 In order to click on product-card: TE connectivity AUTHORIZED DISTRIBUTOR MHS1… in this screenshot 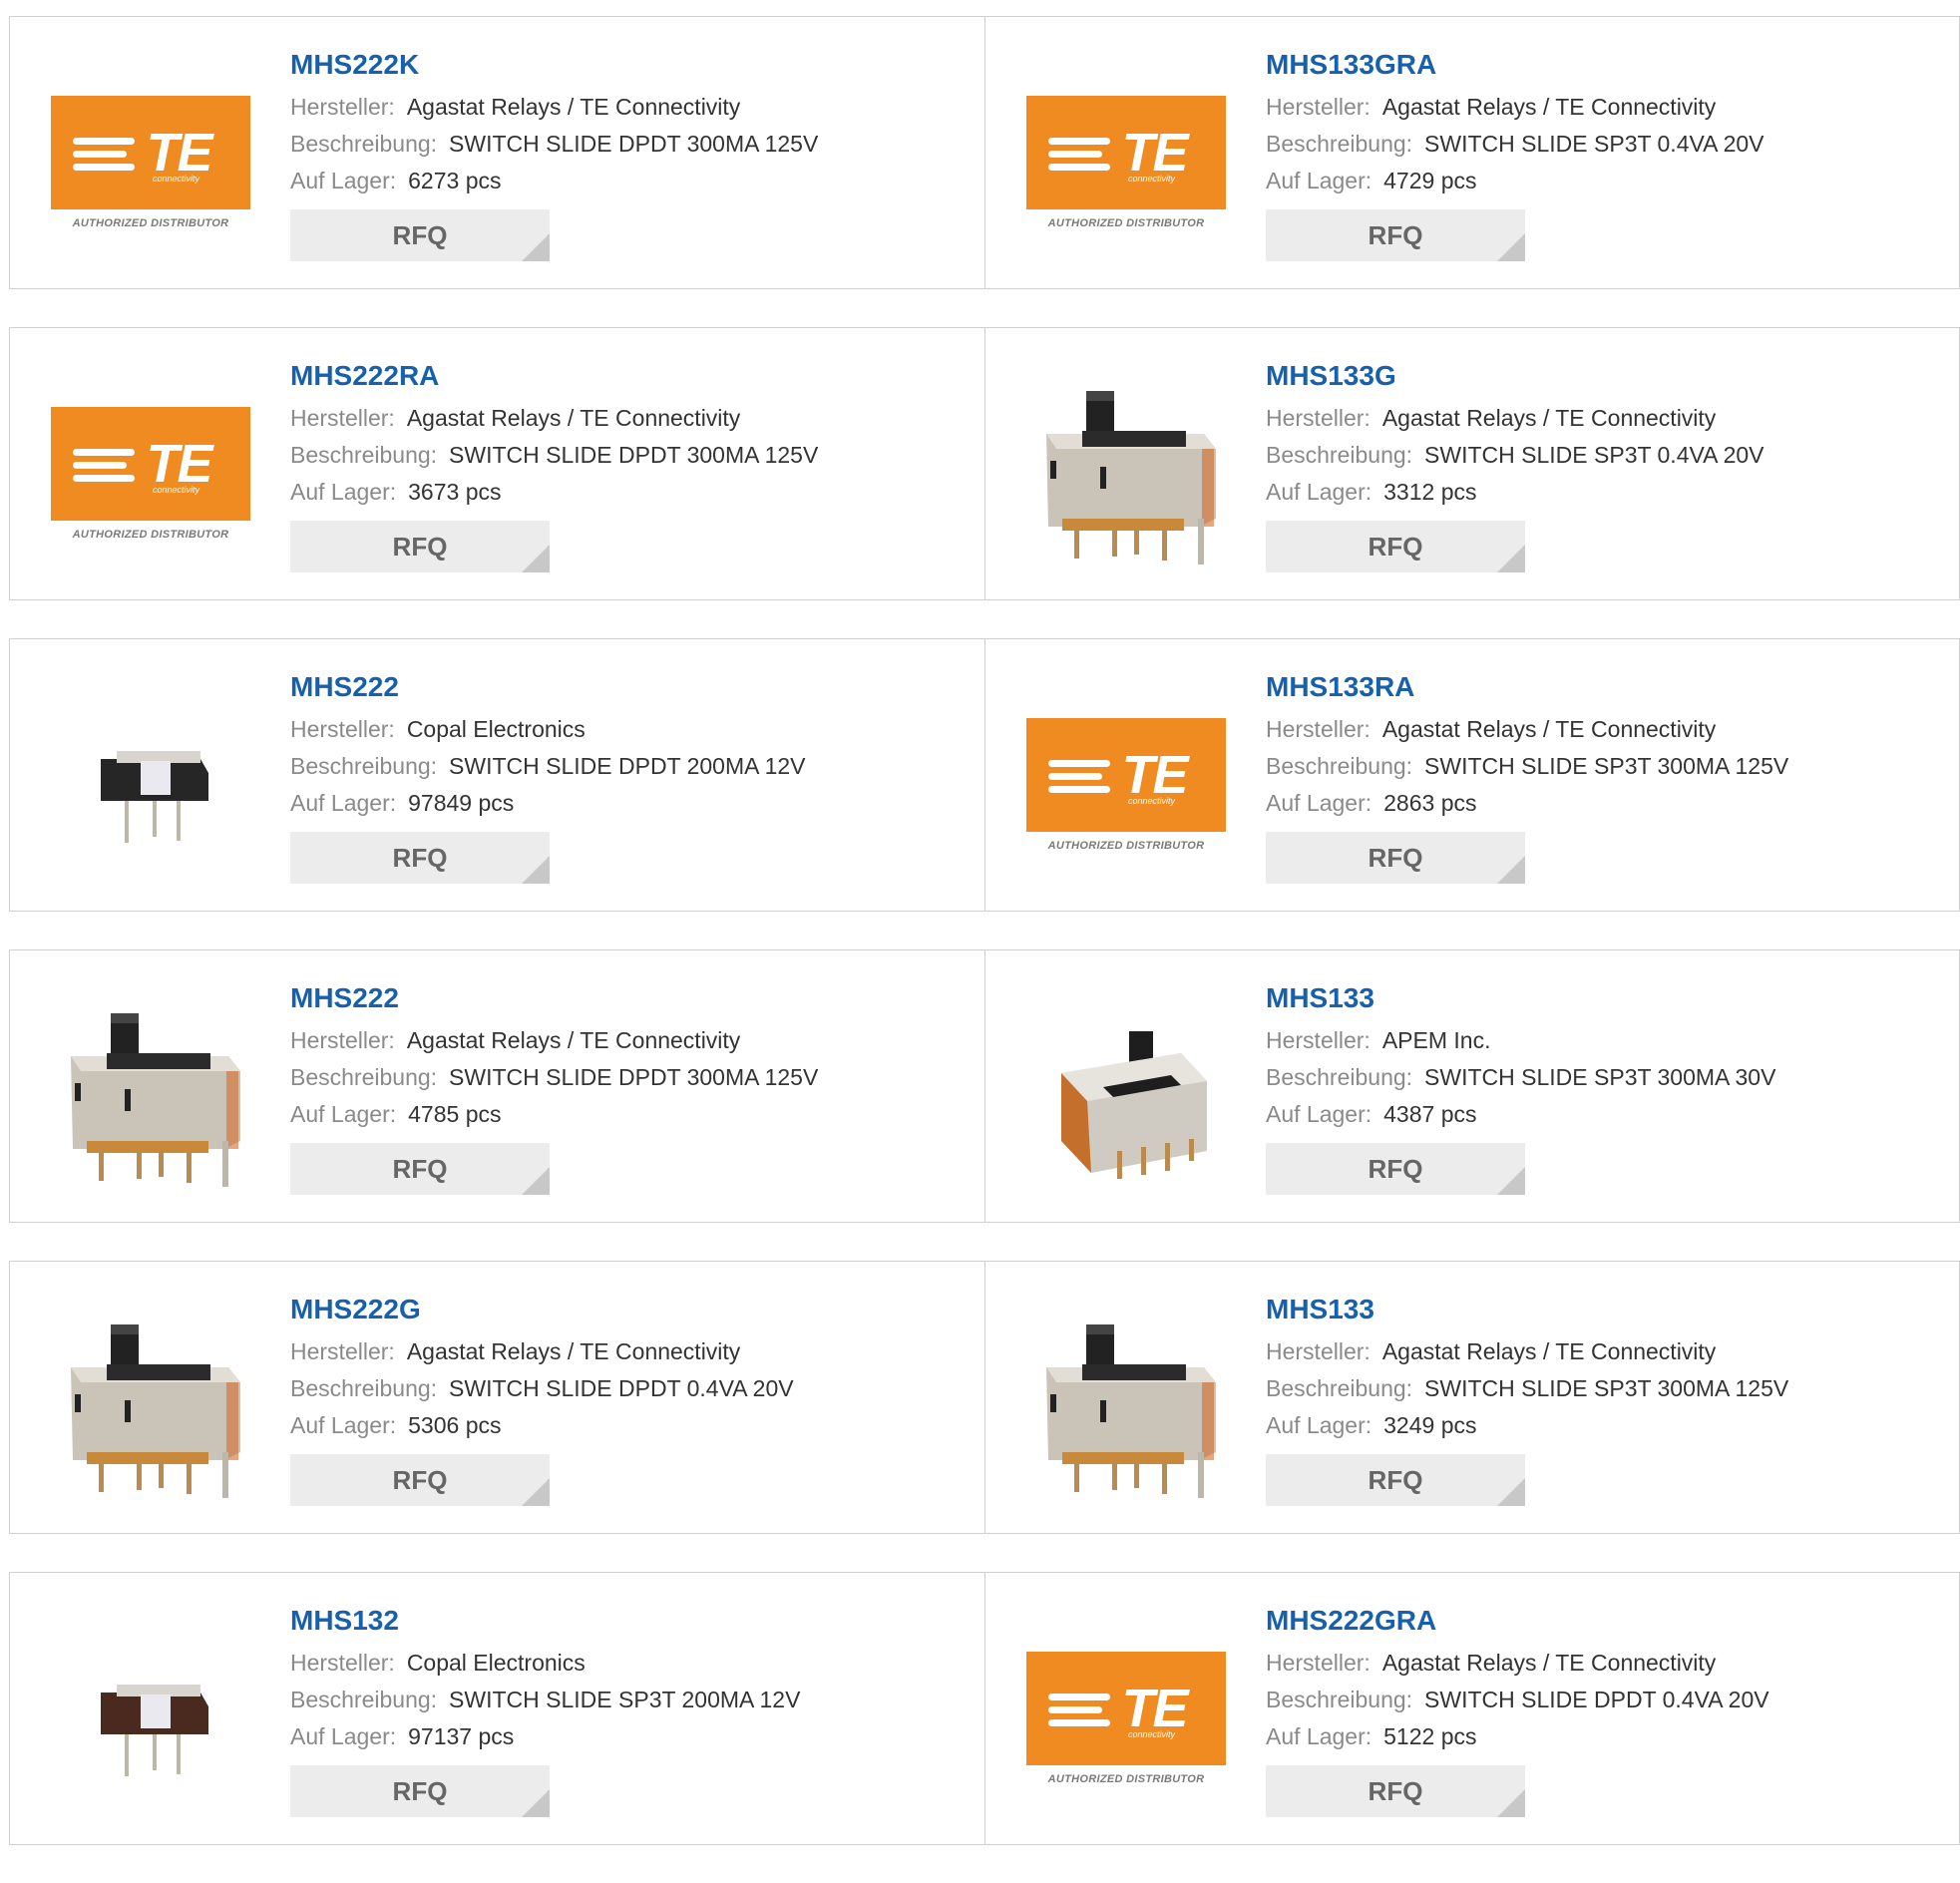, I will do `click(1471, 152)`.